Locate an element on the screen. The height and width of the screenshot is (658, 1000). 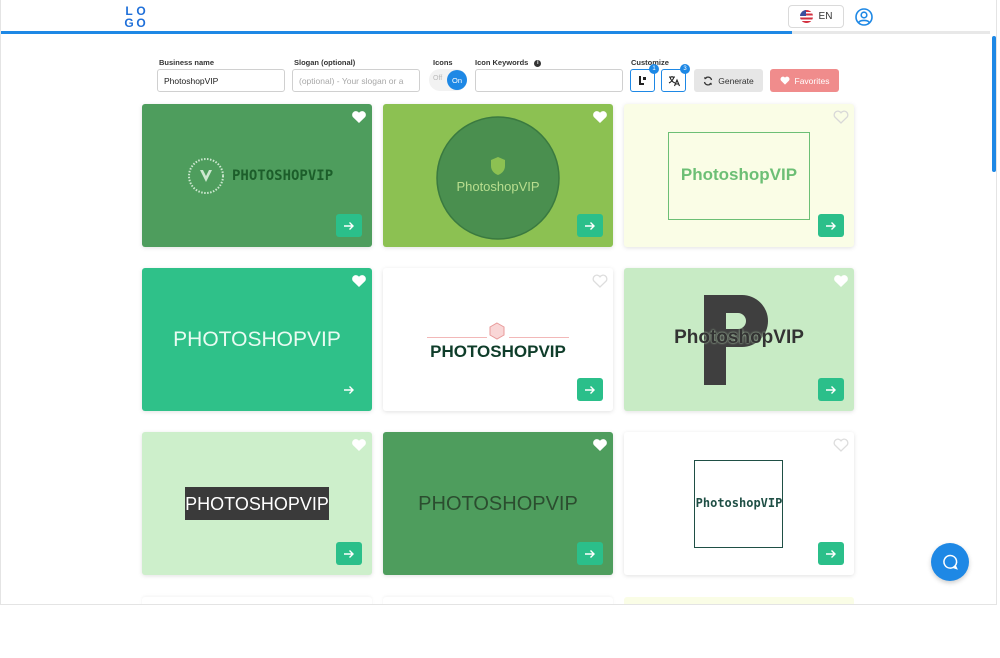
site-logo: L O G O is located at coordinates (135, 17).